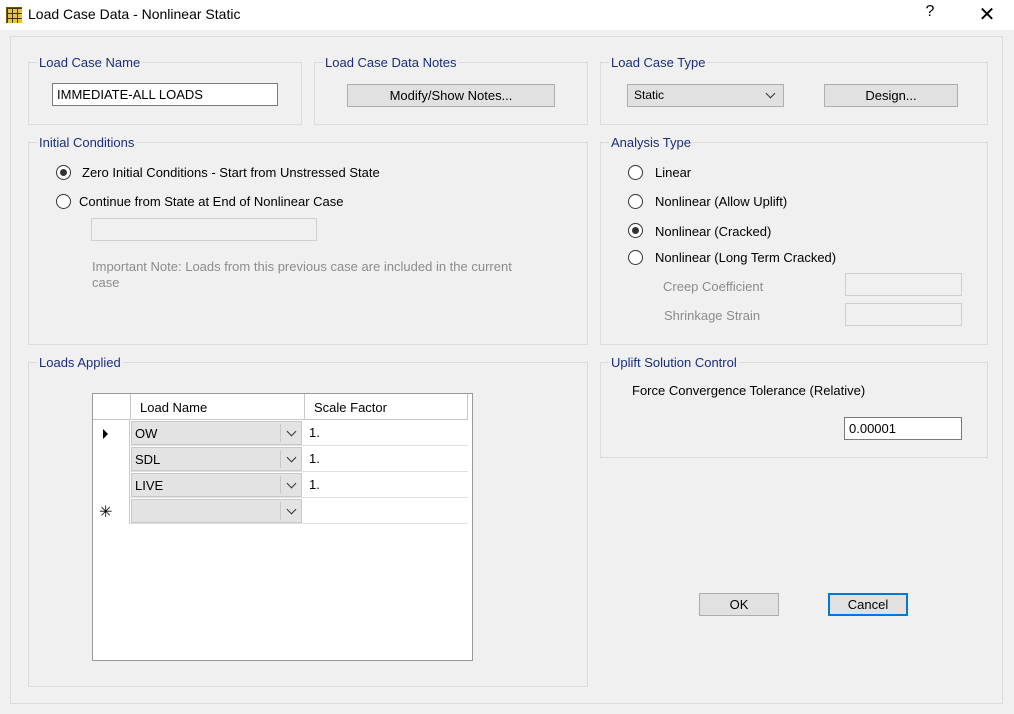  I want to click on zero-initial-radio, so click(63, 172).